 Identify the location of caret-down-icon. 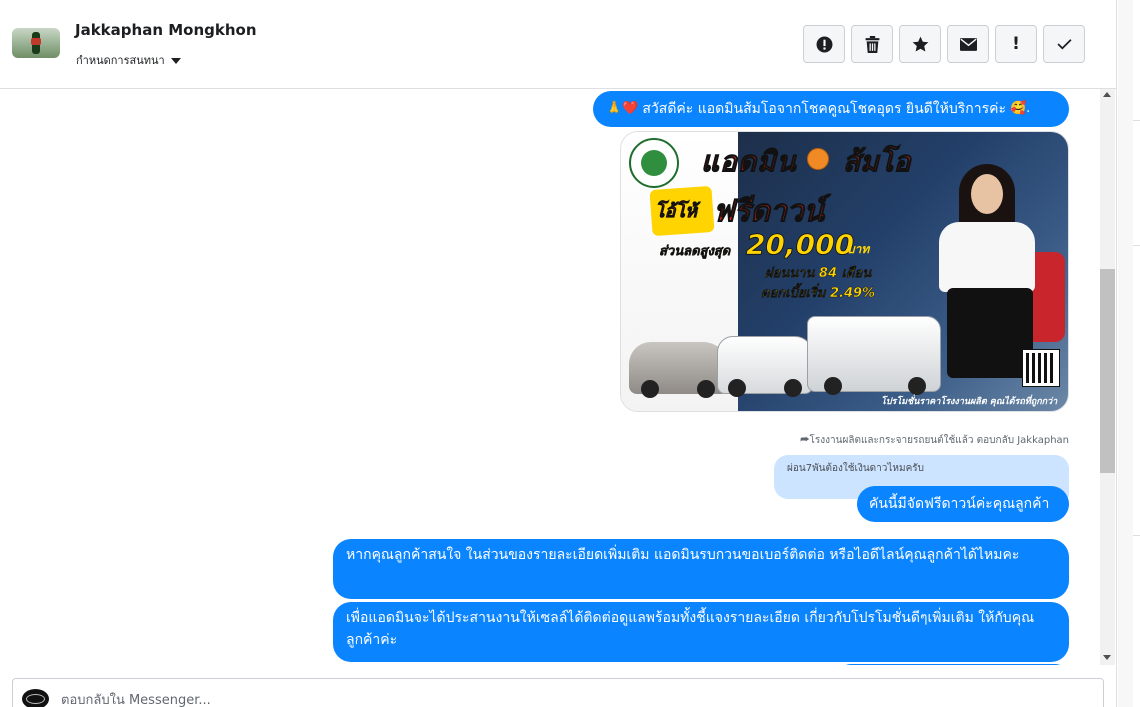
(175, 60).